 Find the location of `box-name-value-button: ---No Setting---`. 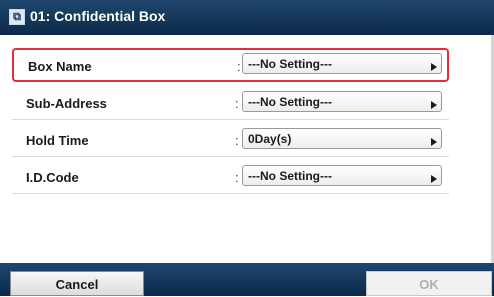

box-name-value-button: ---No Setting--- is located at coordinates (342, 63).